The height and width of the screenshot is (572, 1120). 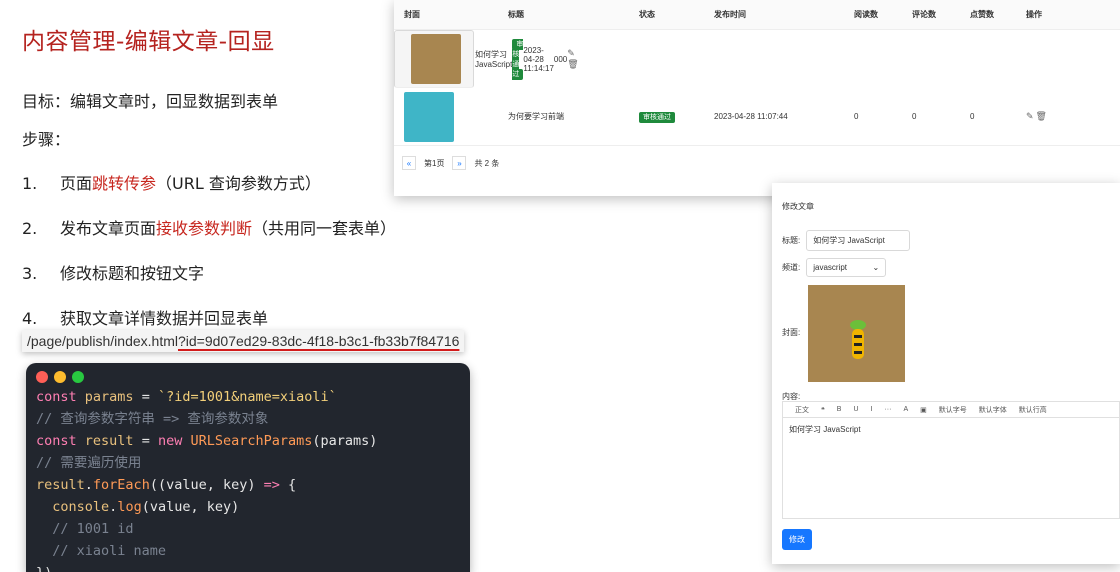 I want to click on code-line: // 1001 id, so click(x=248, y=529).